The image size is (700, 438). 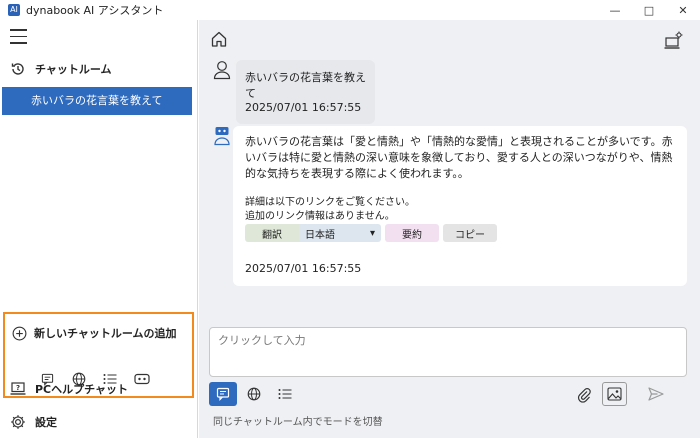 I want to click on summarize-button: 要約, so click(x=412, y=233).